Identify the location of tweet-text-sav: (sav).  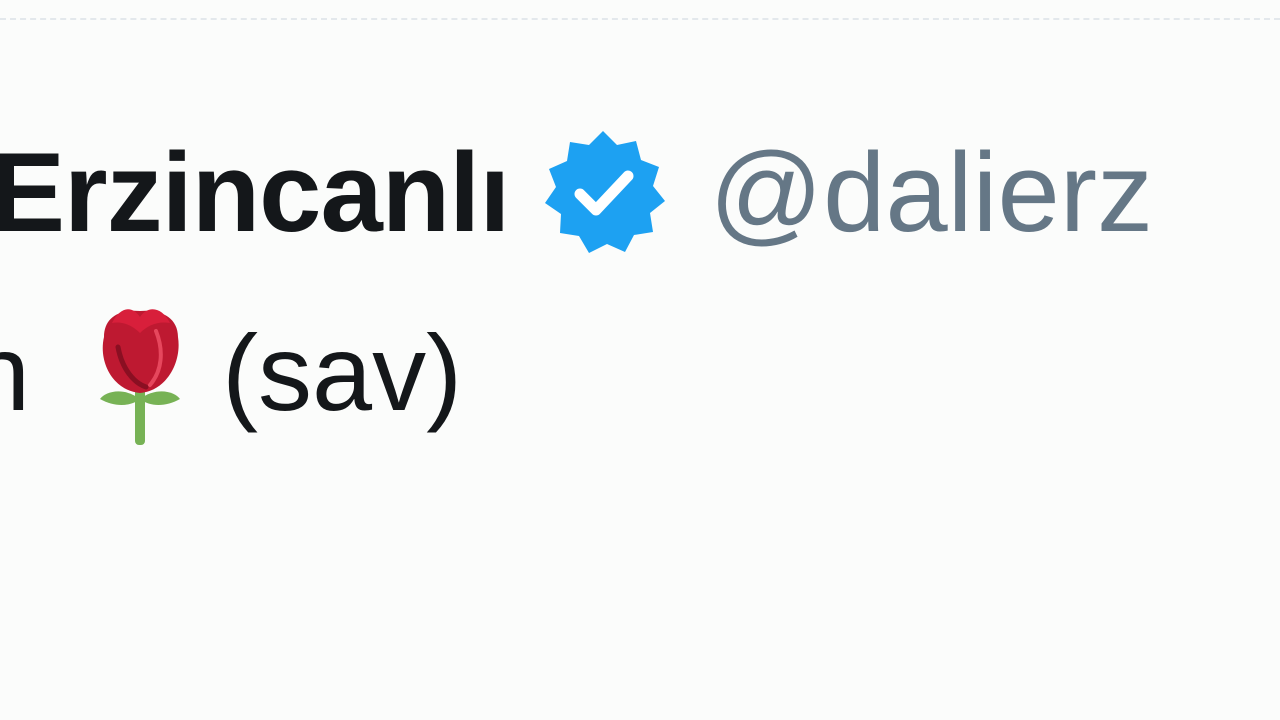
(342, 372).